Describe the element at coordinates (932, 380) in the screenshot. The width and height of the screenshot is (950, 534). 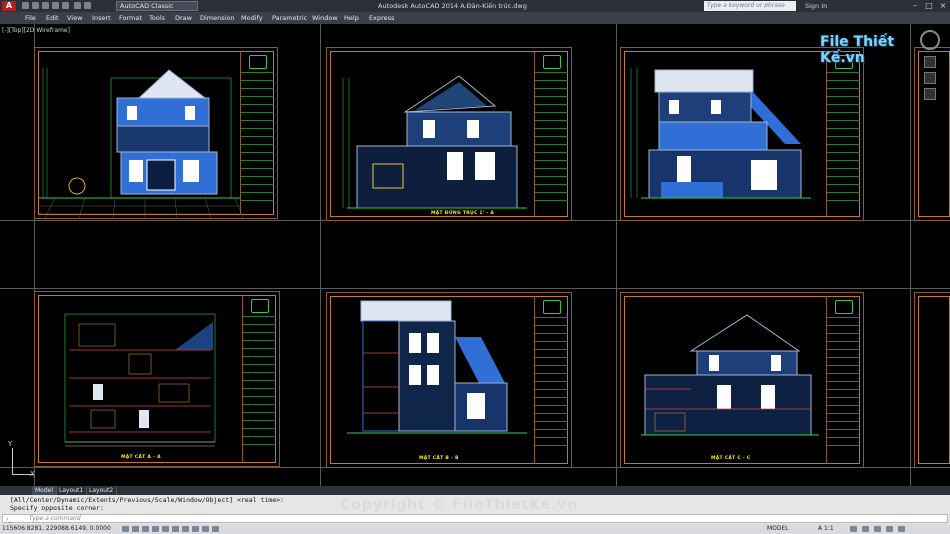
I see `drawing-sheet-partial` at that location.